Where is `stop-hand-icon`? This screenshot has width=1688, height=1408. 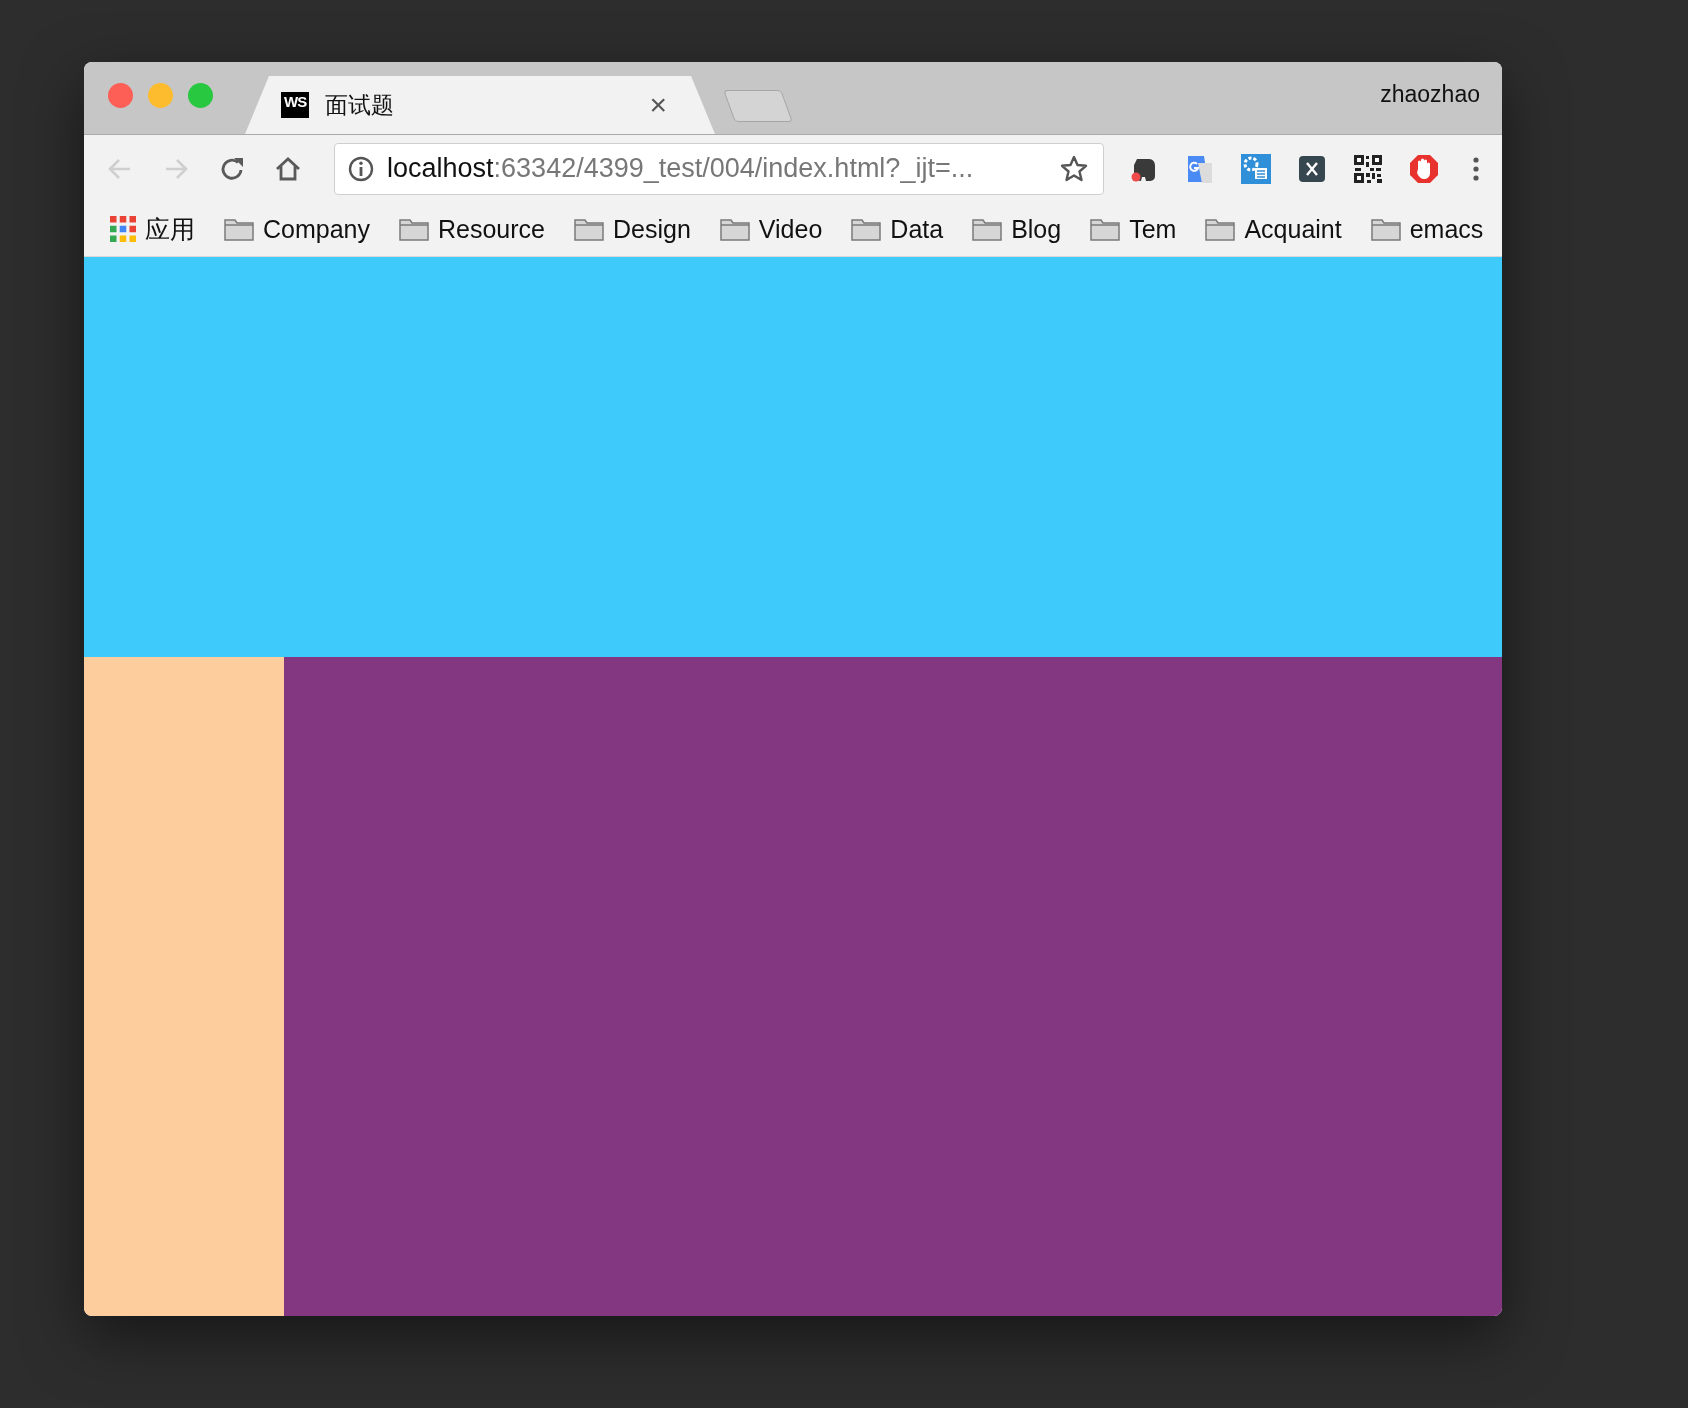 stop-hand-icon is located at coordinates (1424, 168).